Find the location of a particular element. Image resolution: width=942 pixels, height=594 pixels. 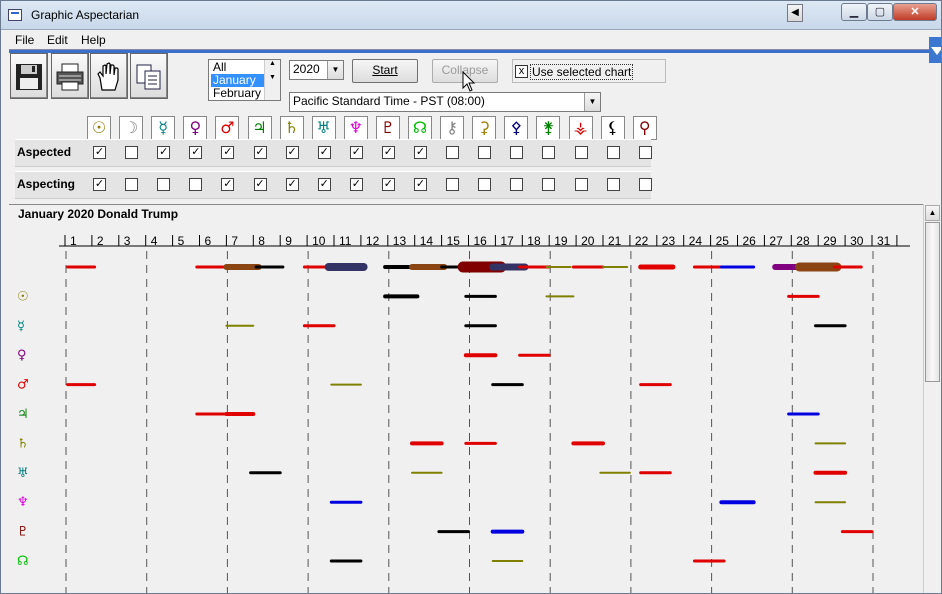

side-dropdown-tab is located at coordinates (935, 50).